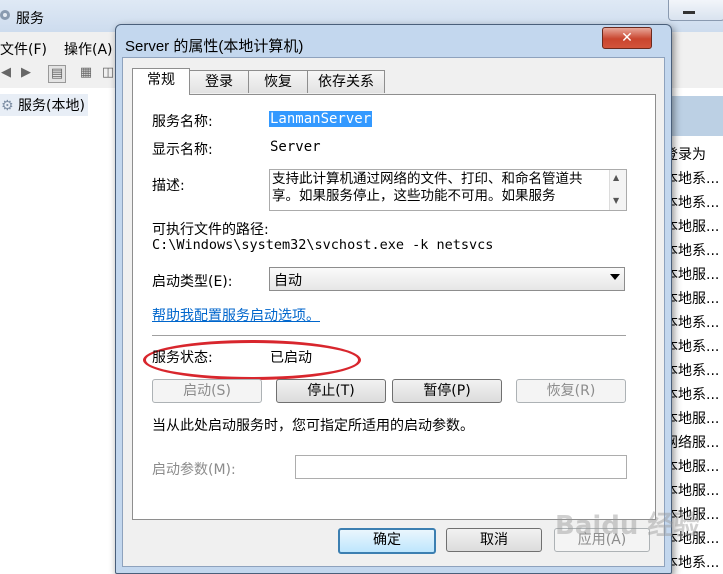 Image resolution: width=723 pixels, height=574 pixels. I want to click on description-label: 描述:, so click(168, 186).